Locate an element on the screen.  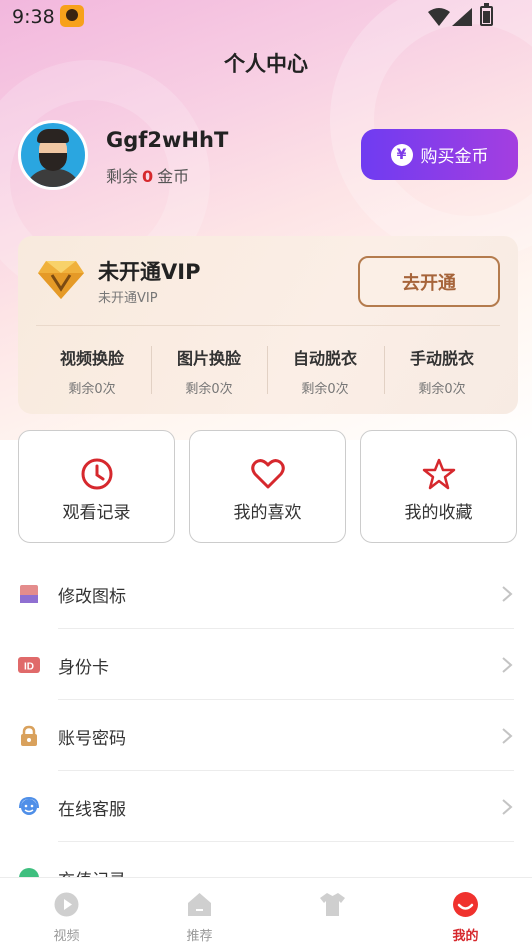
quick-action-my-likes: 我的喜欢 is located at coordinates (267, 486).